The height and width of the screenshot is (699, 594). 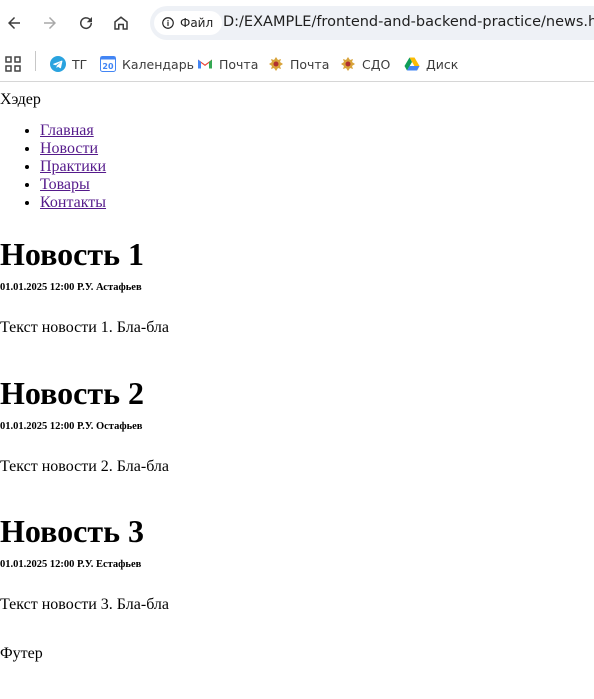 What do you see at coordinates (197, 23) in the screenshot?
I see `site-info-label: Файл` at bounding box center [197, 23].